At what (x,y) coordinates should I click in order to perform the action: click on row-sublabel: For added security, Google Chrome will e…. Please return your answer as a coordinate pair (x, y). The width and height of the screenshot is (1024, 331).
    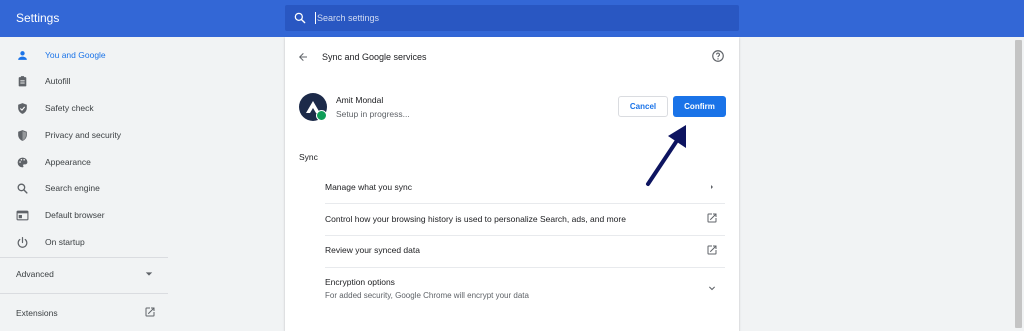
    Looking at the image, I should click on (427, 295).